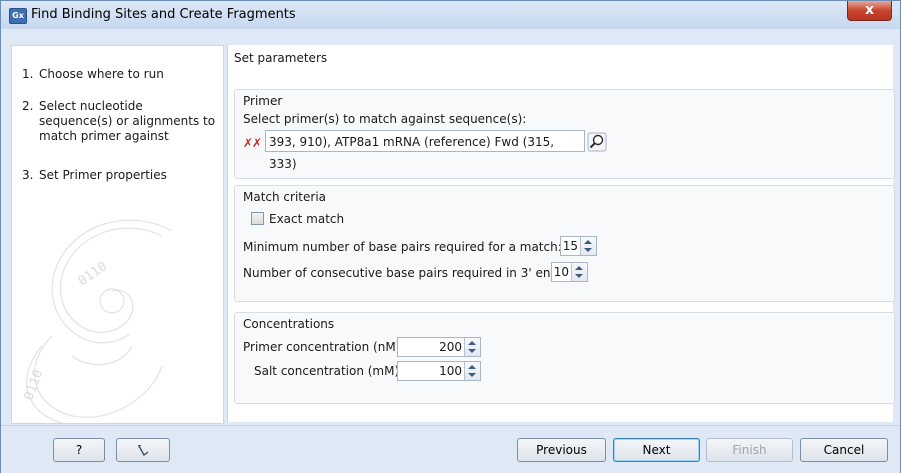 This screenshot has width=901, height=473. What do you see at coordinates (263, 101) in the screenshot?
I see `group-title: Primer` at bounding box center [263, 101].